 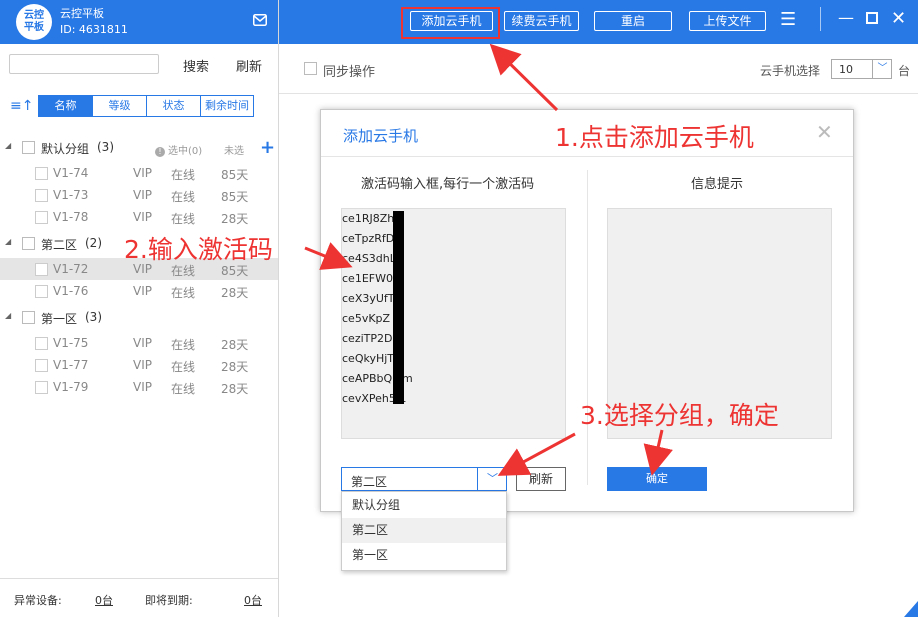 I want to click on annotation-step3: 3.选择分组，确定, so click(x=679, y=415).